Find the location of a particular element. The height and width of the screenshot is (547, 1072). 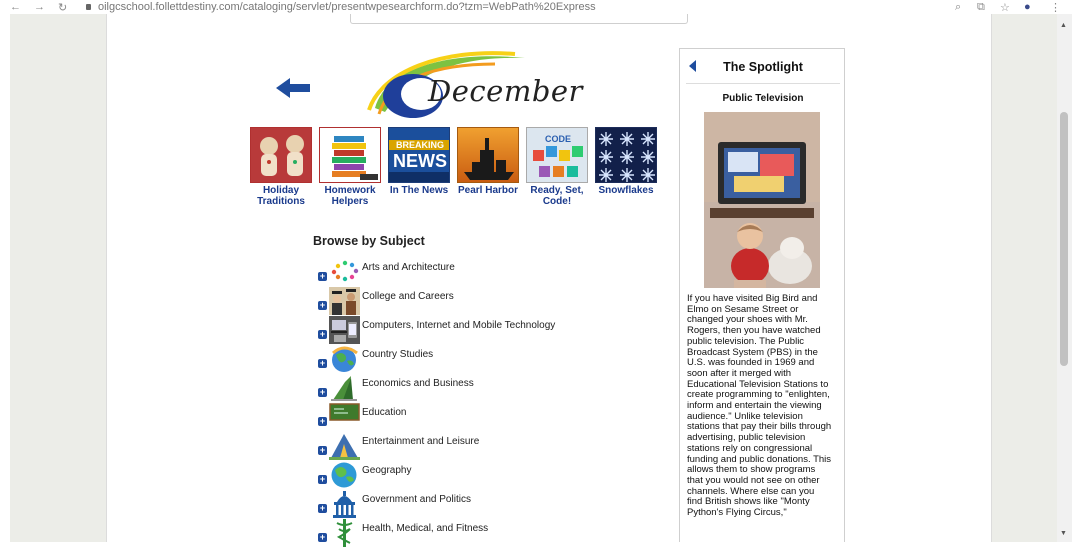

spotlight-divider is located at coordinates (763, 83).